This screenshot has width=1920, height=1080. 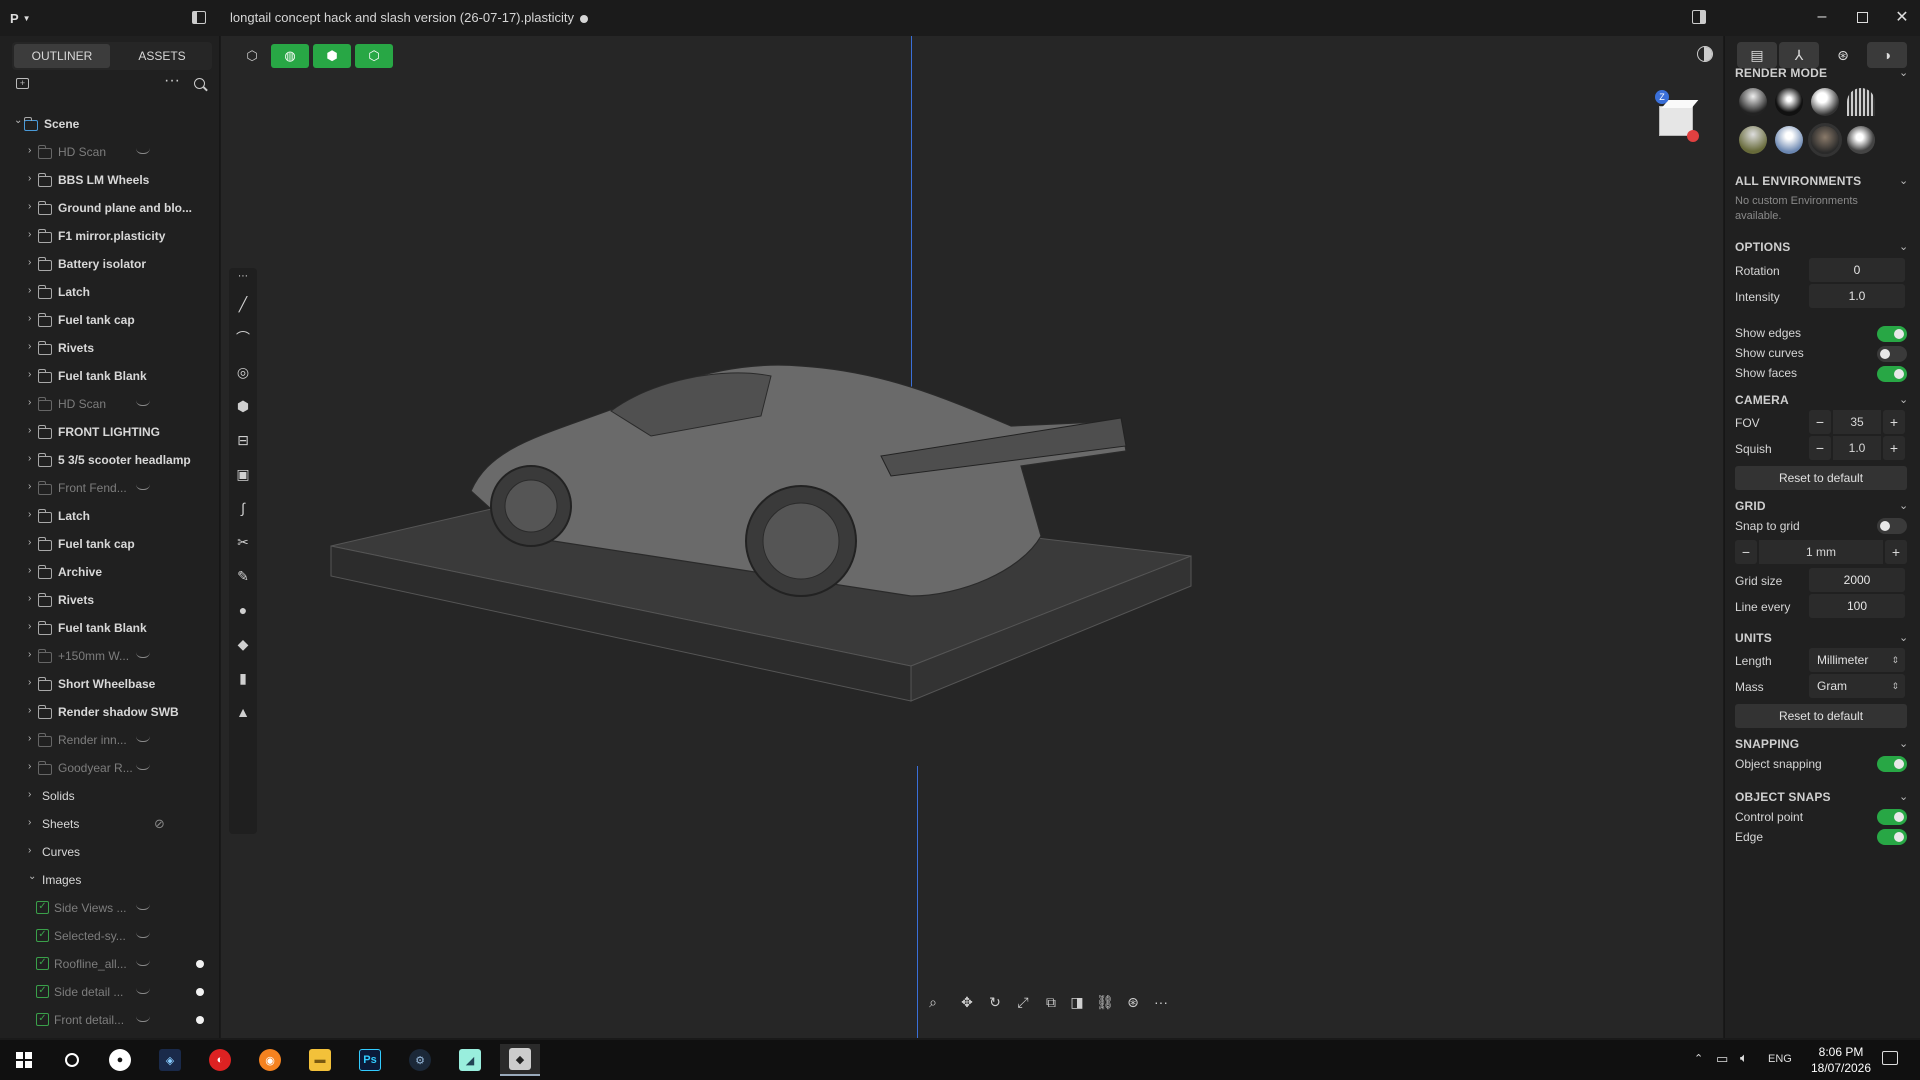 I want to click on x-axis-badge, so click(x=1693, y=136).